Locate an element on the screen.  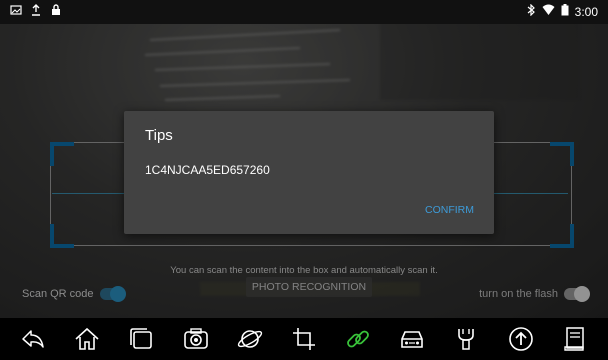
browser-icon is located at coordinates (250, 339).